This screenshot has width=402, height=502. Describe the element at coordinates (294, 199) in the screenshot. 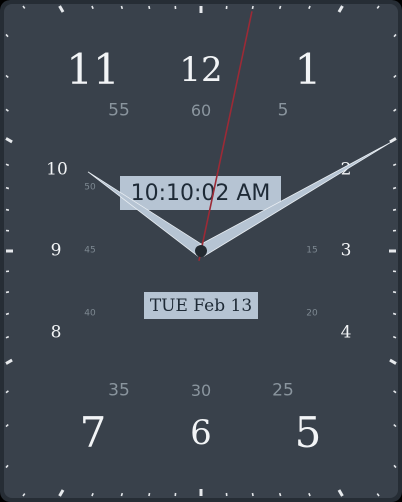

I see `minute-hand` at that location.